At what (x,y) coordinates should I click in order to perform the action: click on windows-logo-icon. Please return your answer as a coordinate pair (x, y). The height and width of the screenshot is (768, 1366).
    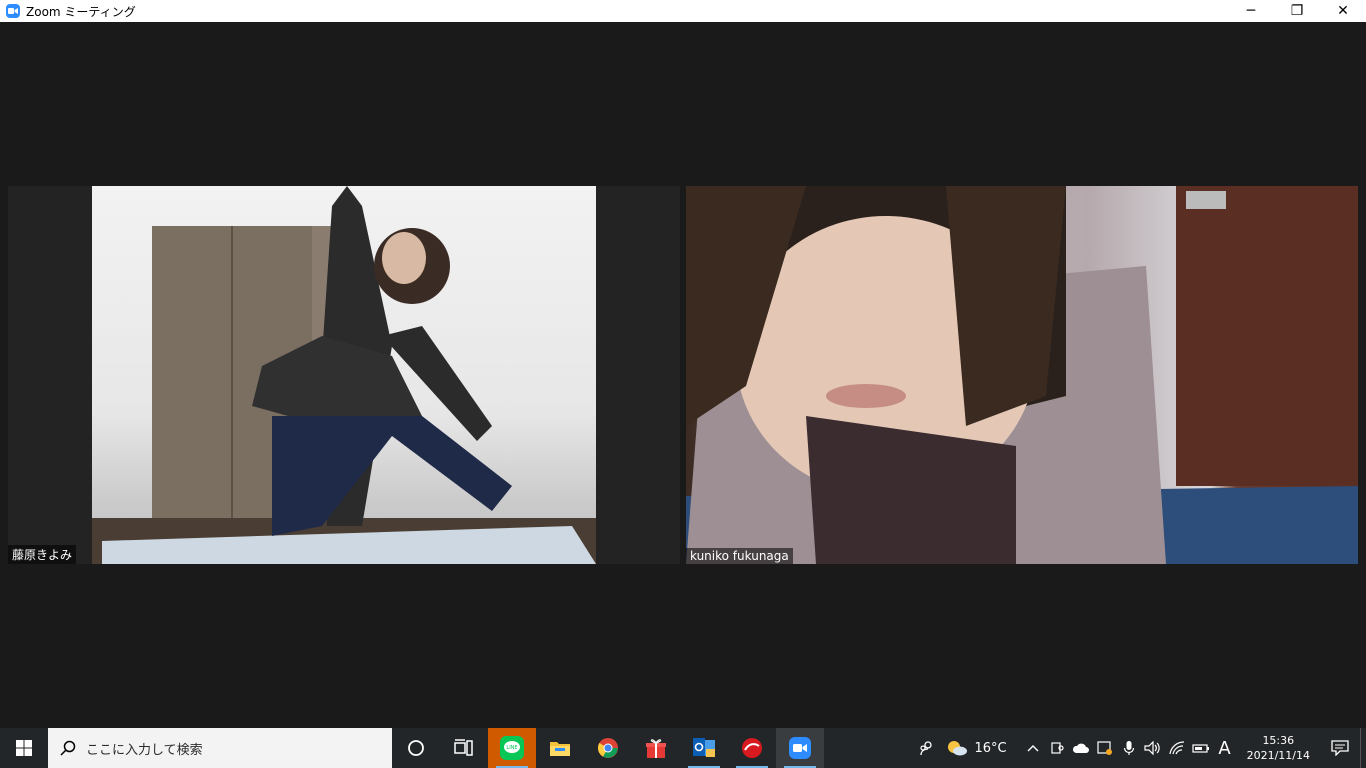
    Looking at the image, I should click on (24, 748).